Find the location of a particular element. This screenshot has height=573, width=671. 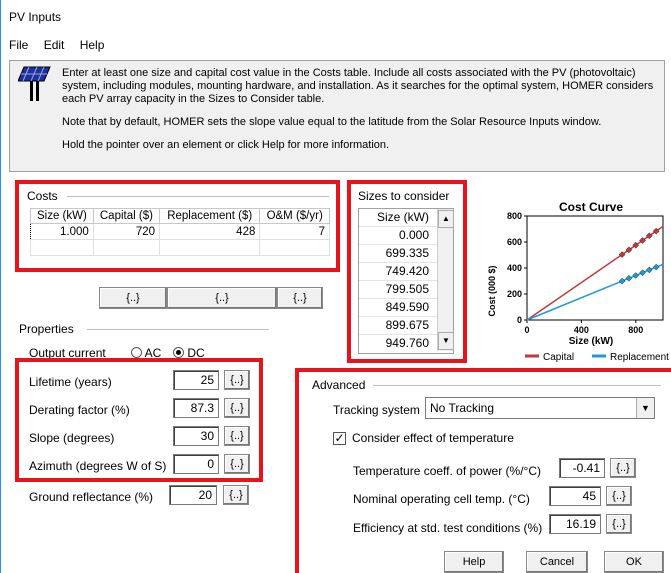

ok-button: OK is located at coordinates (634, 562).